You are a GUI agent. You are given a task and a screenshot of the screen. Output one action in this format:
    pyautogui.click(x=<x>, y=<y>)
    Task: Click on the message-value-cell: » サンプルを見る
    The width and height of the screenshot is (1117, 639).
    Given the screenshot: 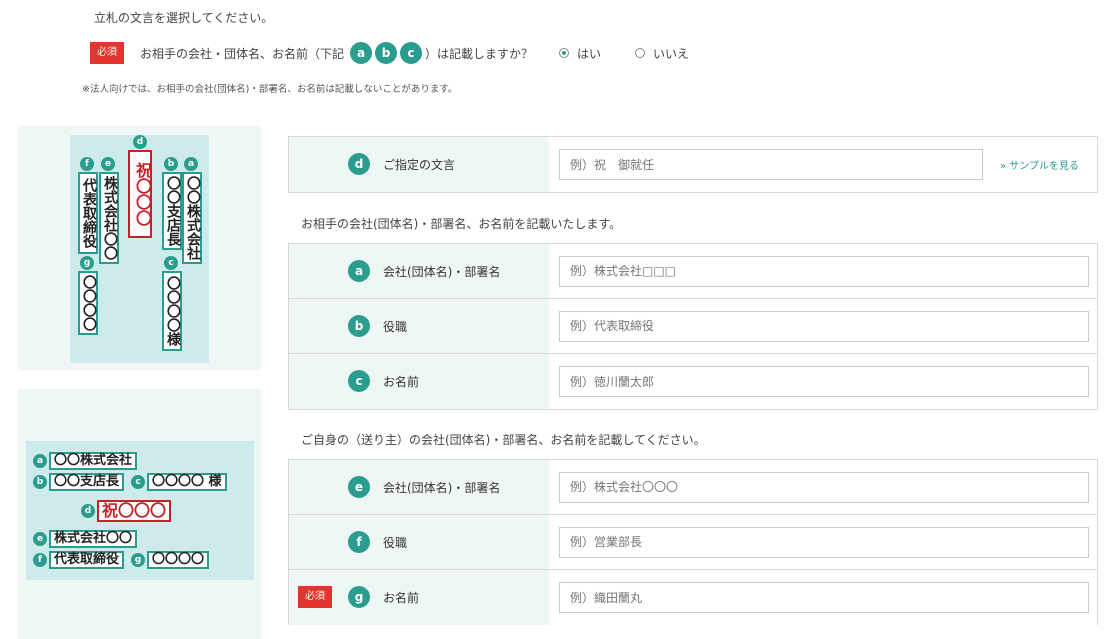 What is the action you would take?
    pyautogui.click(x=823, y=164)
    